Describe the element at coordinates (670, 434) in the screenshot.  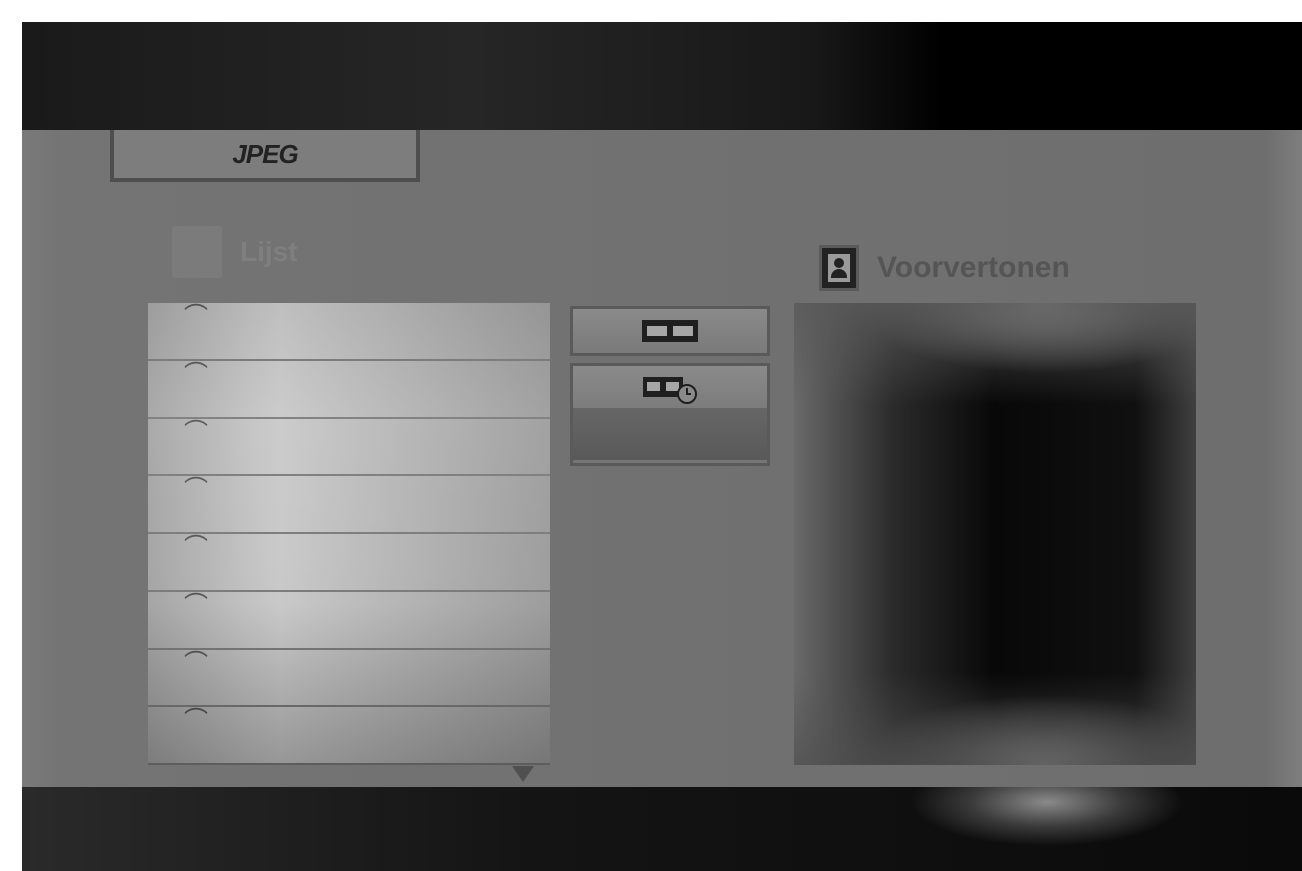
I see `slideshow-timer-option` at that location.